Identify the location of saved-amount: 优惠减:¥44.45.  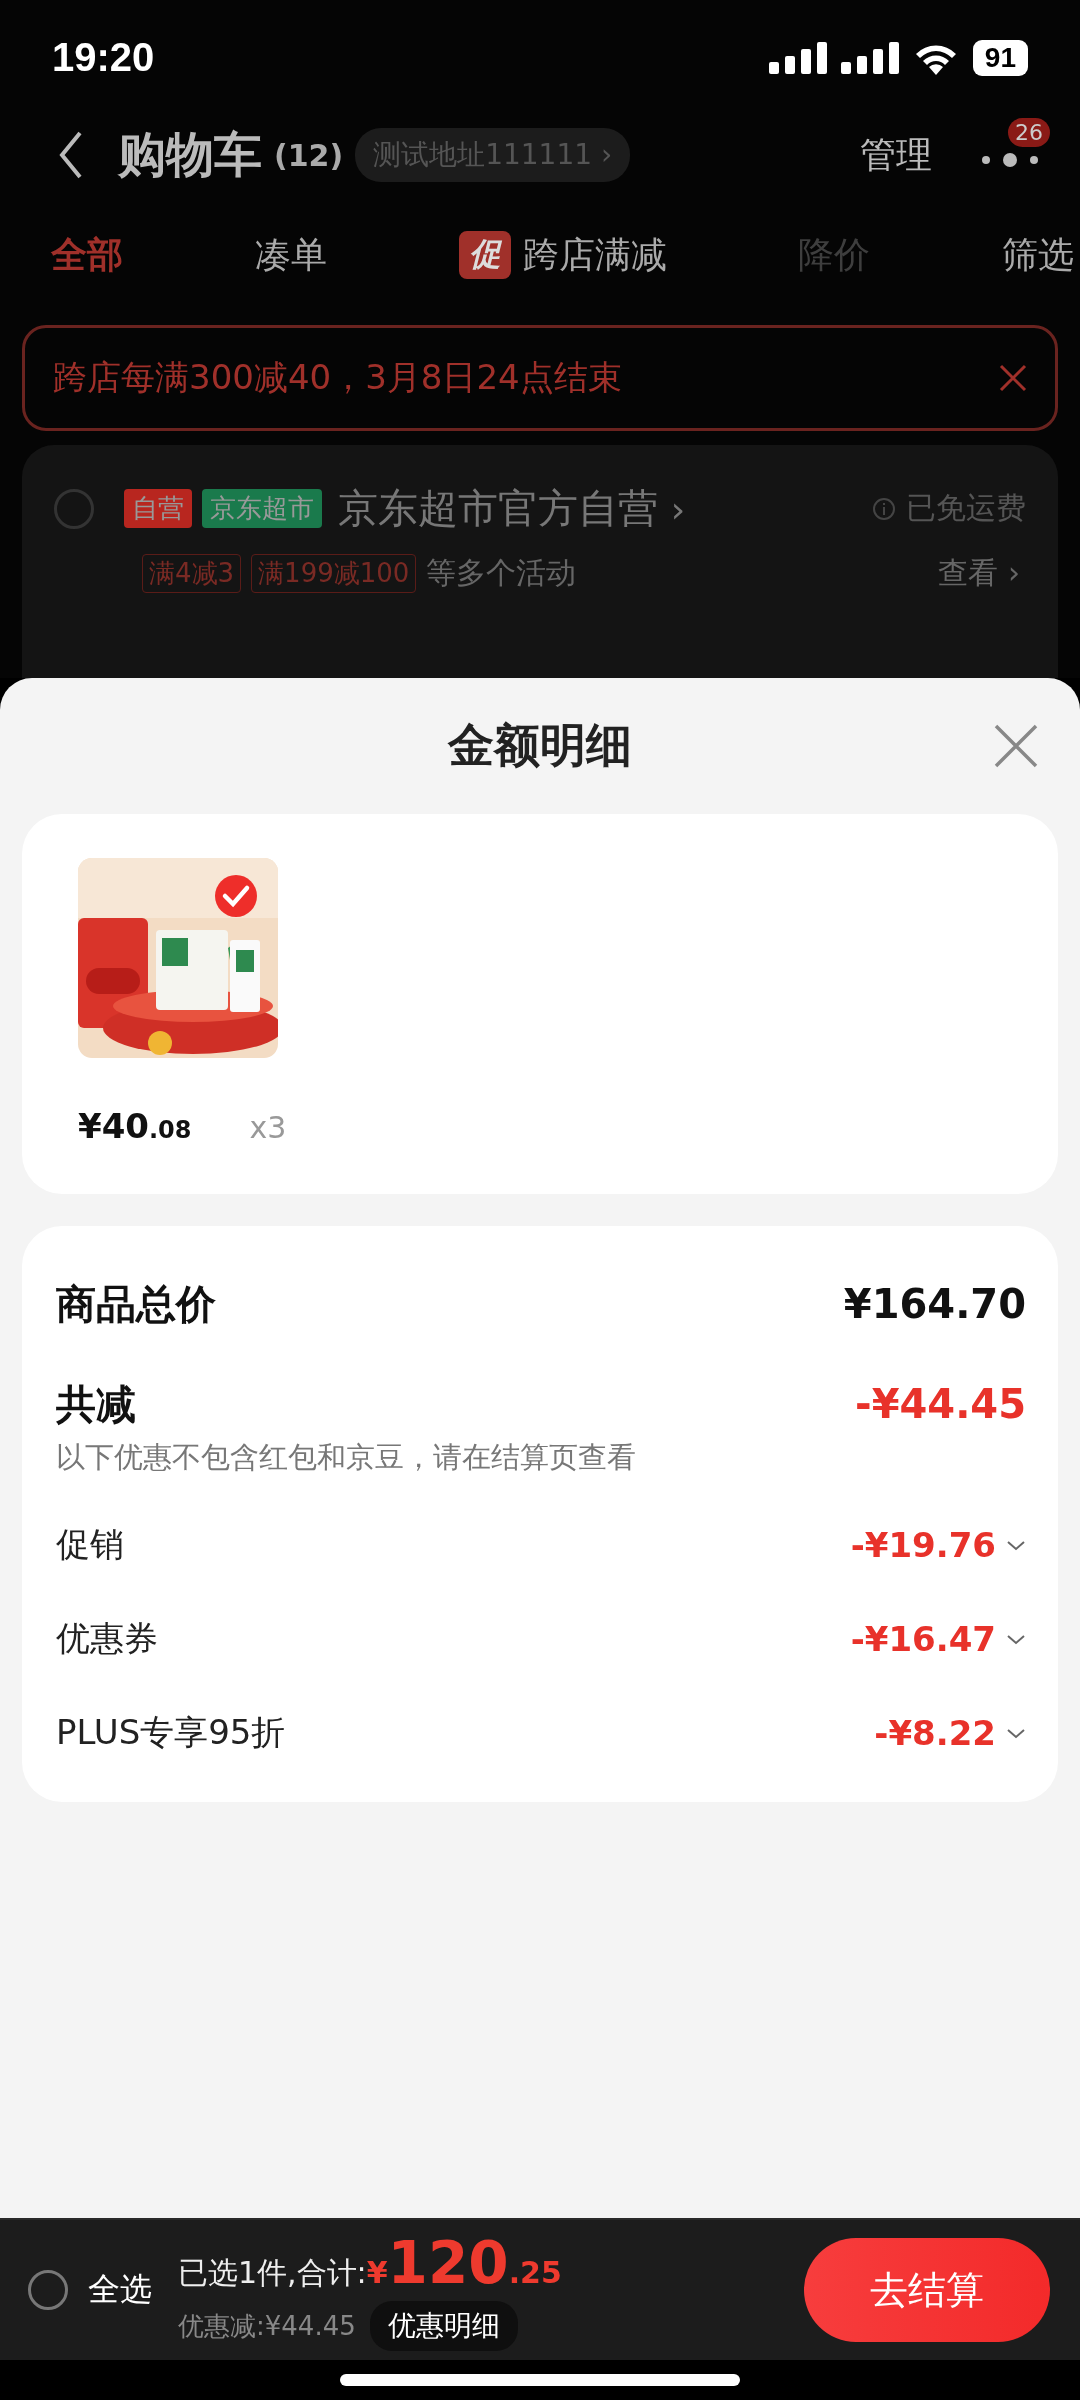
(267, 2326).